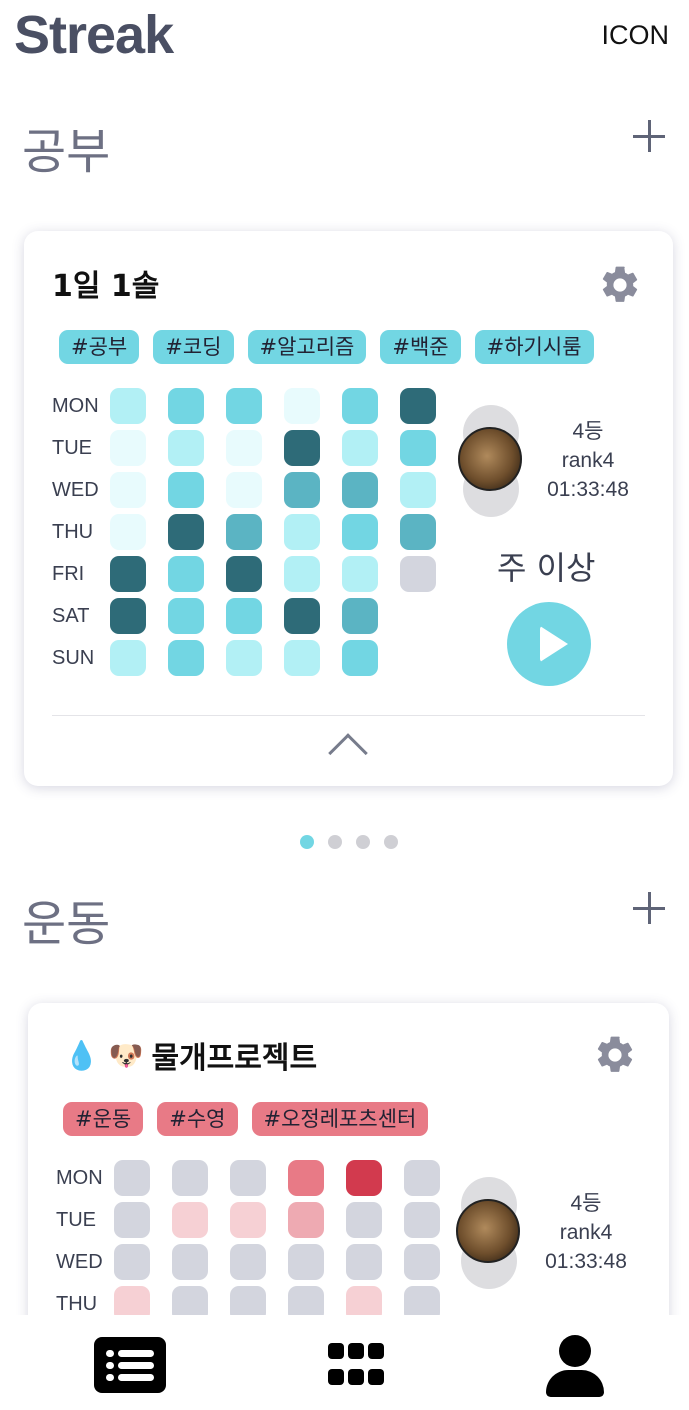 The image size is (689, 1410). What do you see at coordinates (349, 842) in the screenshot?
I see `pagination-dots` at bounding box center [349, 842].